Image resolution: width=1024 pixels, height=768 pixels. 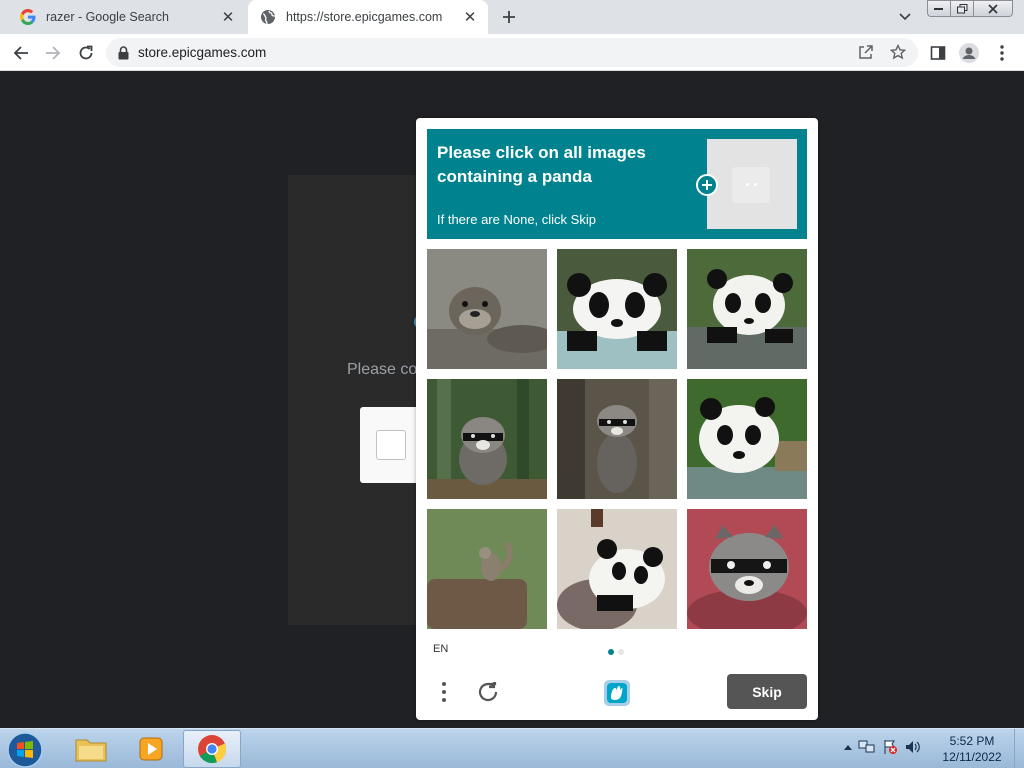 I want to click on close-window-button, so click(x=993, y=8).